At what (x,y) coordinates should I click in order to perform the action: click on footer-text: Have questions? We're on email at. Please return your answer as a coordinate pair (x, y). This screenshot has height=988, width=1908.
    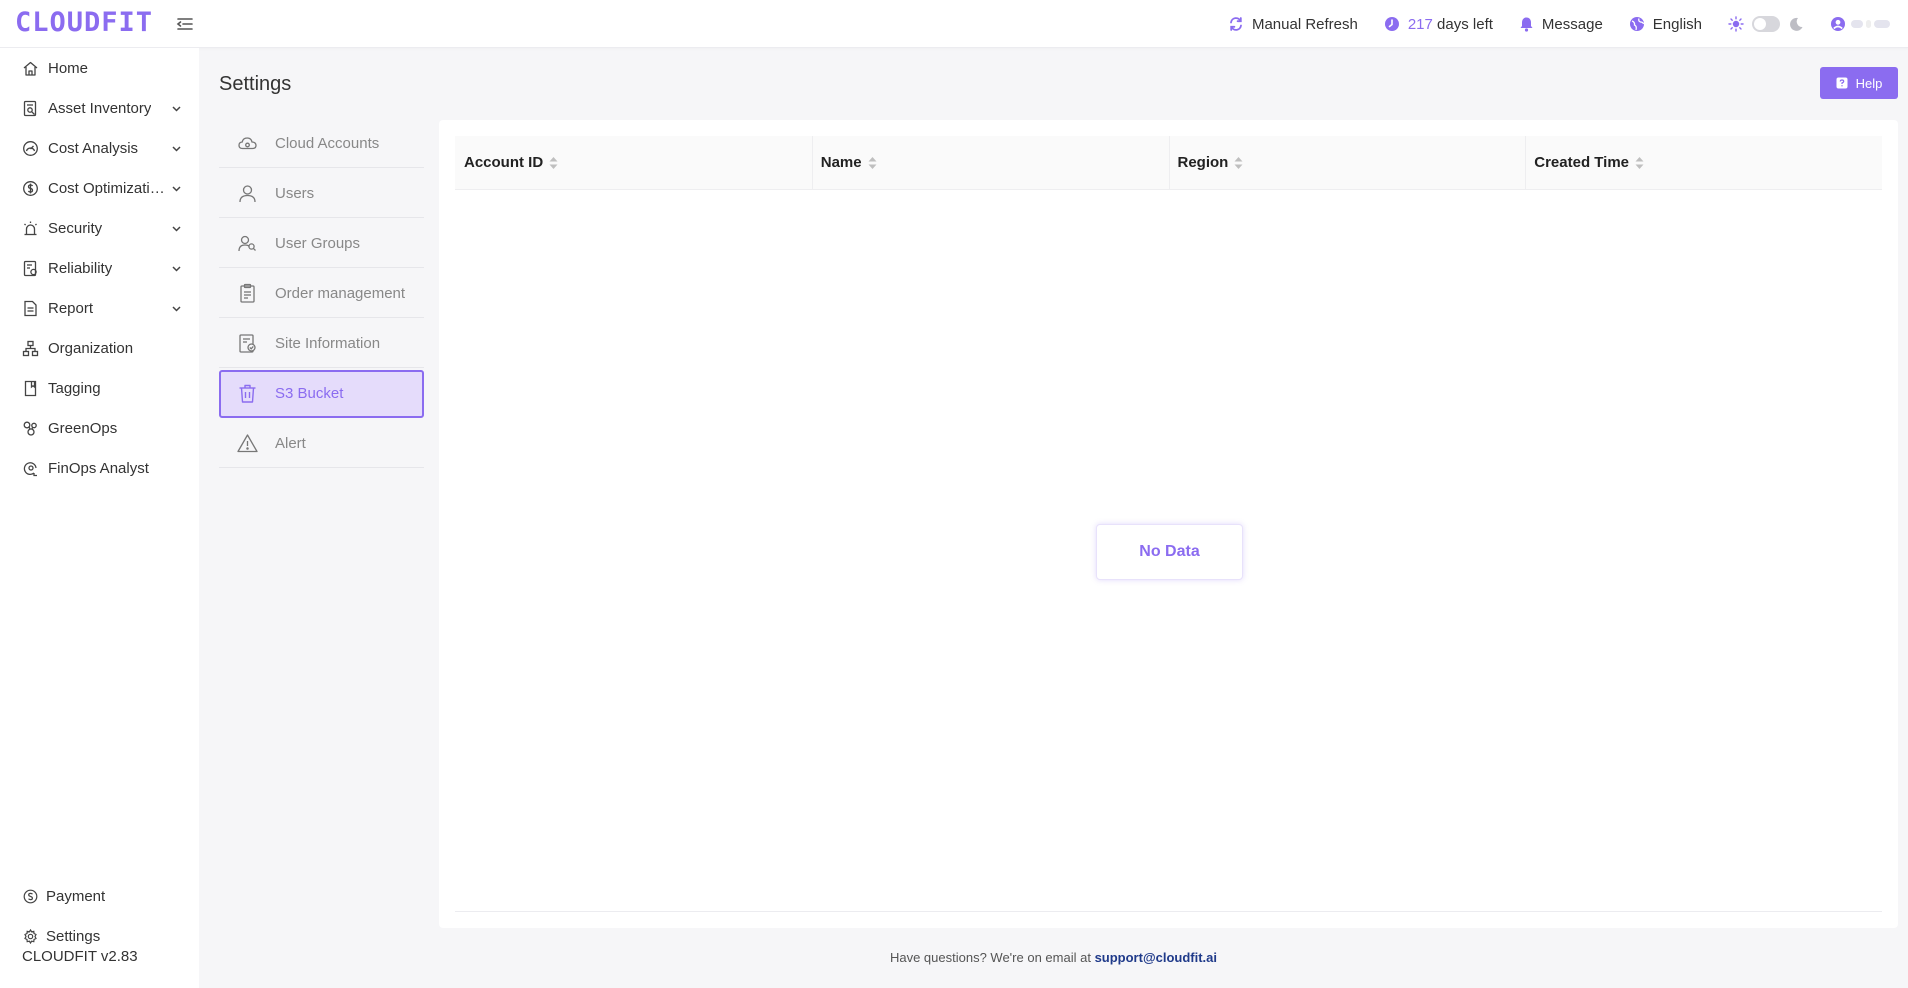
    Looking at the image, I should click on (990, 957).